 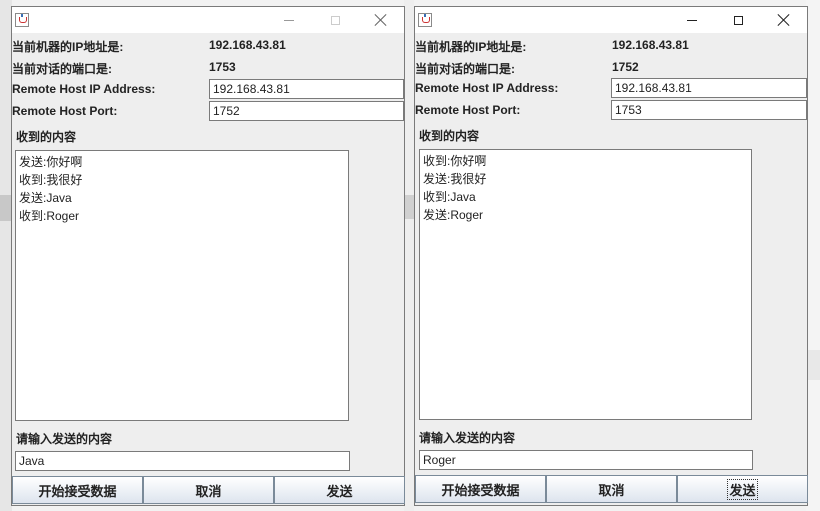 I want to click on background-gap, so click(x=409, y=255).